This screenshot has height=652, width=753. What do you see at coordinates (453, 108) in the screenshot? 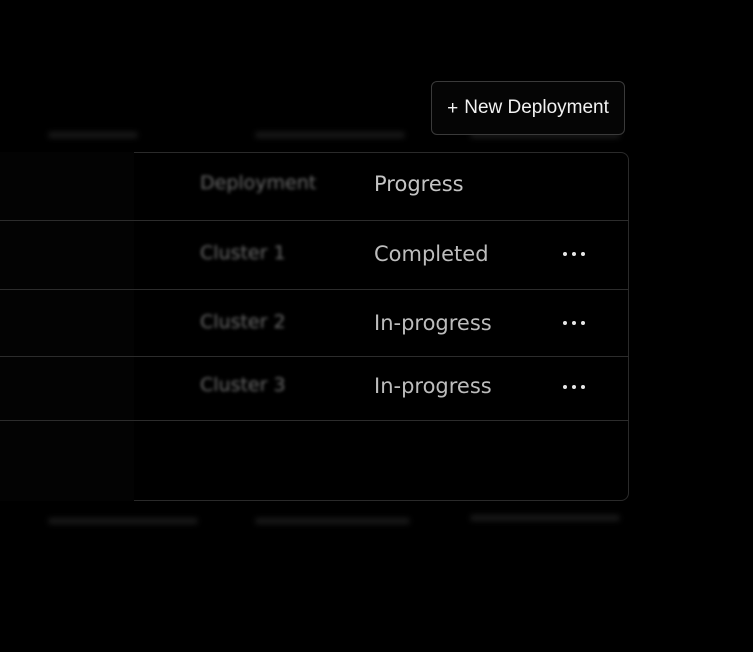
I see `plus-icon: +` at bounding box center [453, 108].